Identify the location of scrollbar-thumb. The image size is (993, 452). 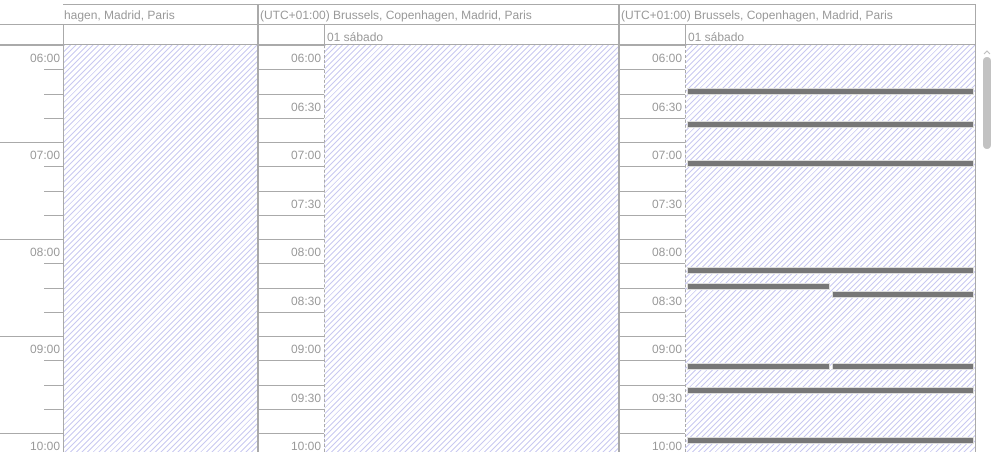
(987, 103).